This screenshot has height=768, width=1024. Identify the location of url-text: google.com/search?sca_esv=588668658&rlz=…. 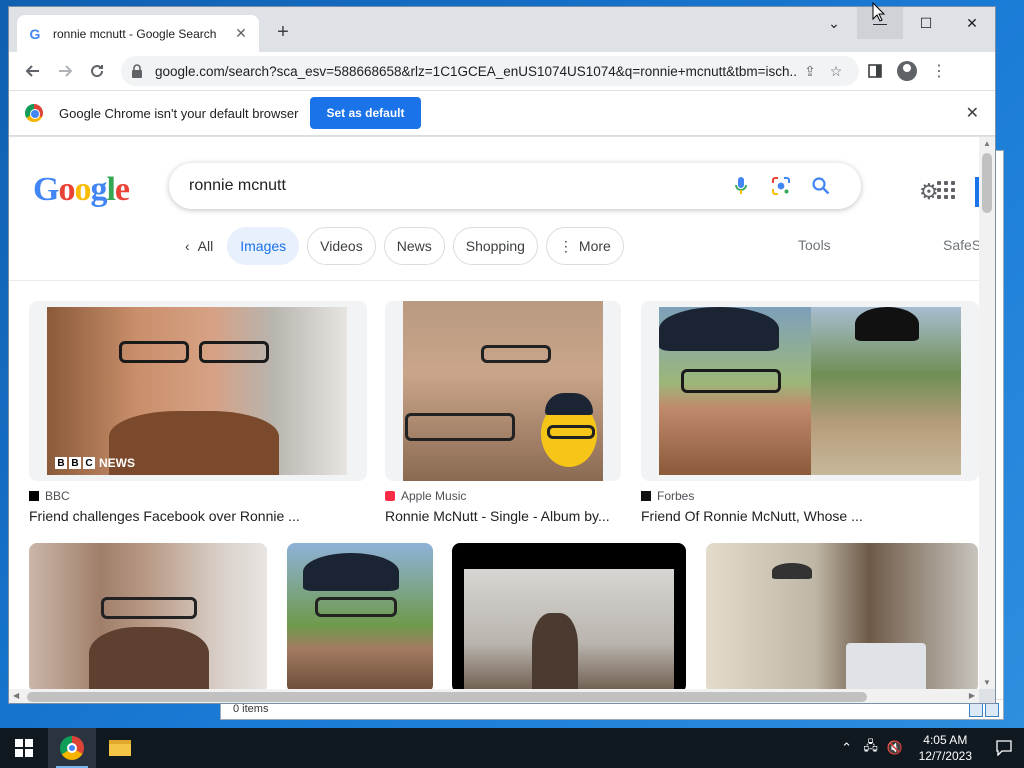
(476, 71).